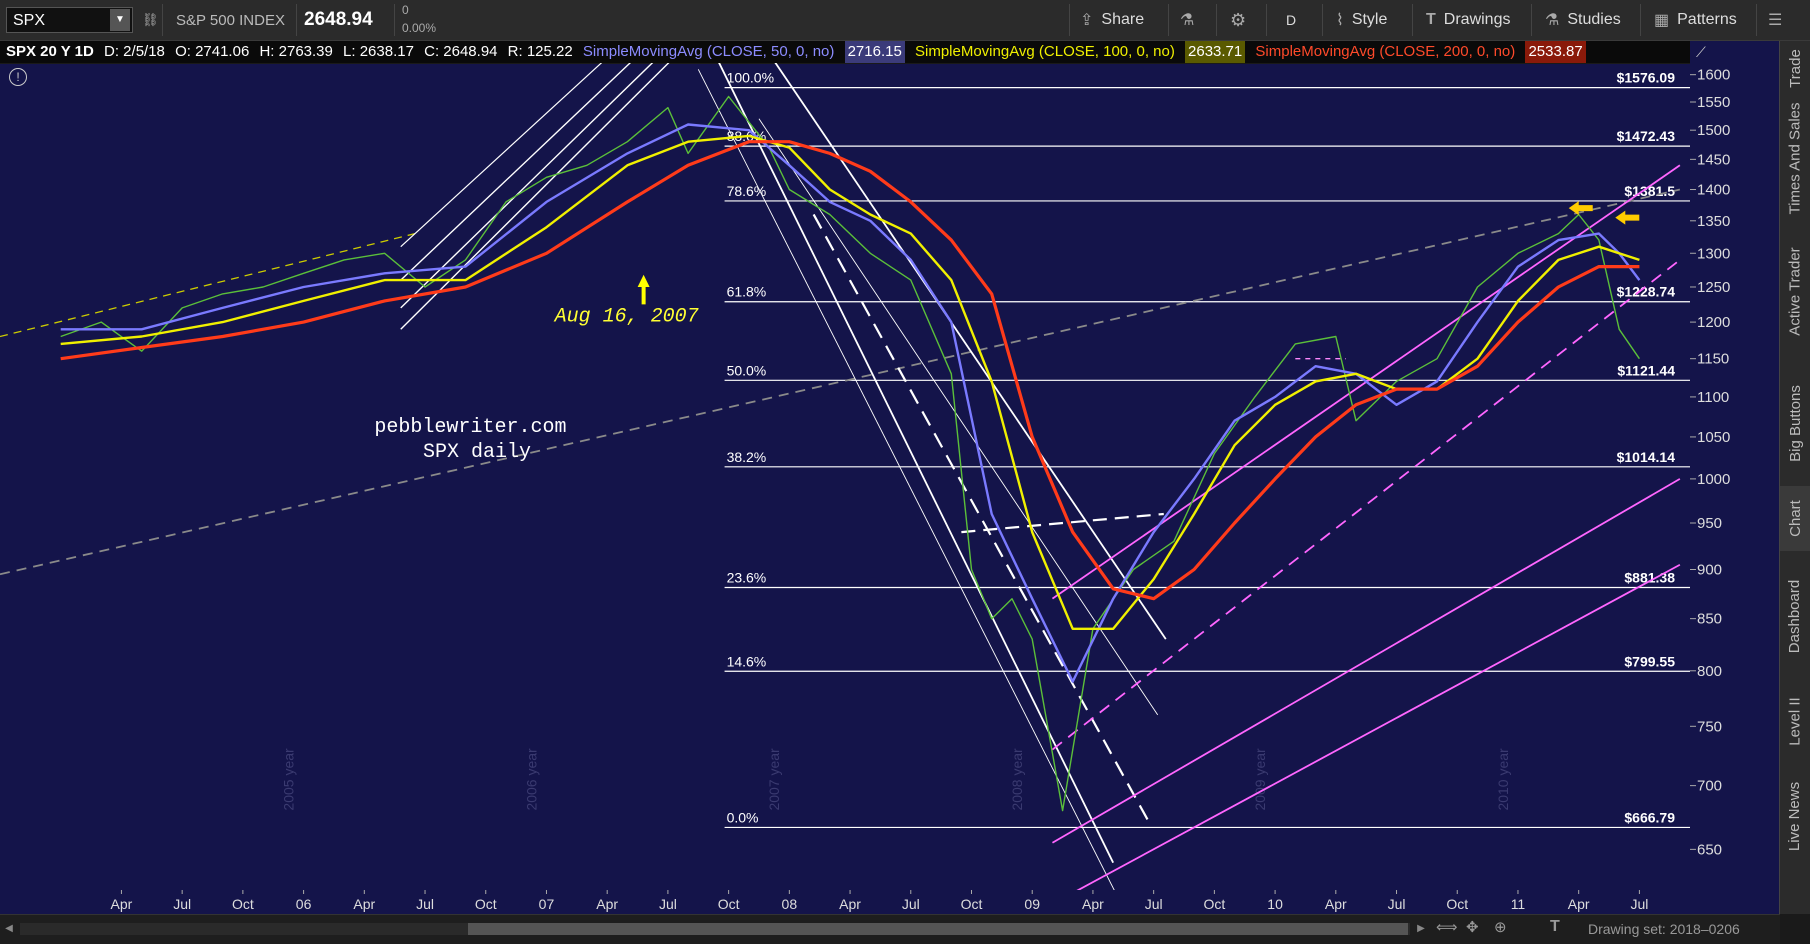 Image resolution: width=1810 pixels, height=944 pixels. What do you see at coordinates (1713, 322) in the screenshot?
I see `y-tick-label: 1200` at bounding box center [1713, 322].